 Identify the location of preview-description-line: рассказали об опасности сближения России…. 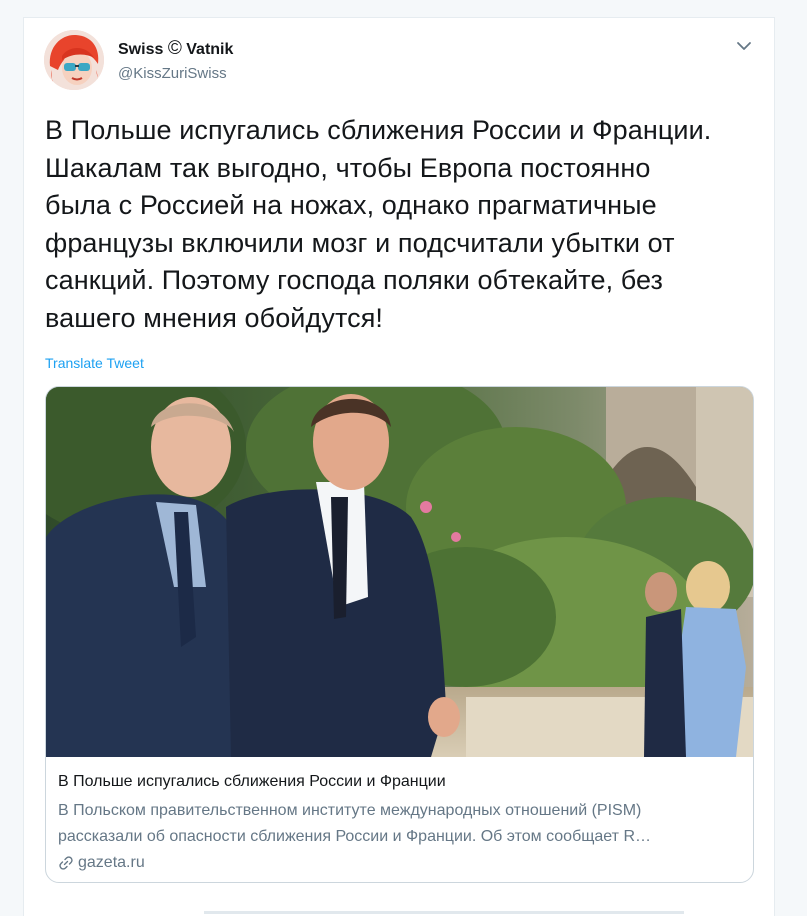
(354, 836).